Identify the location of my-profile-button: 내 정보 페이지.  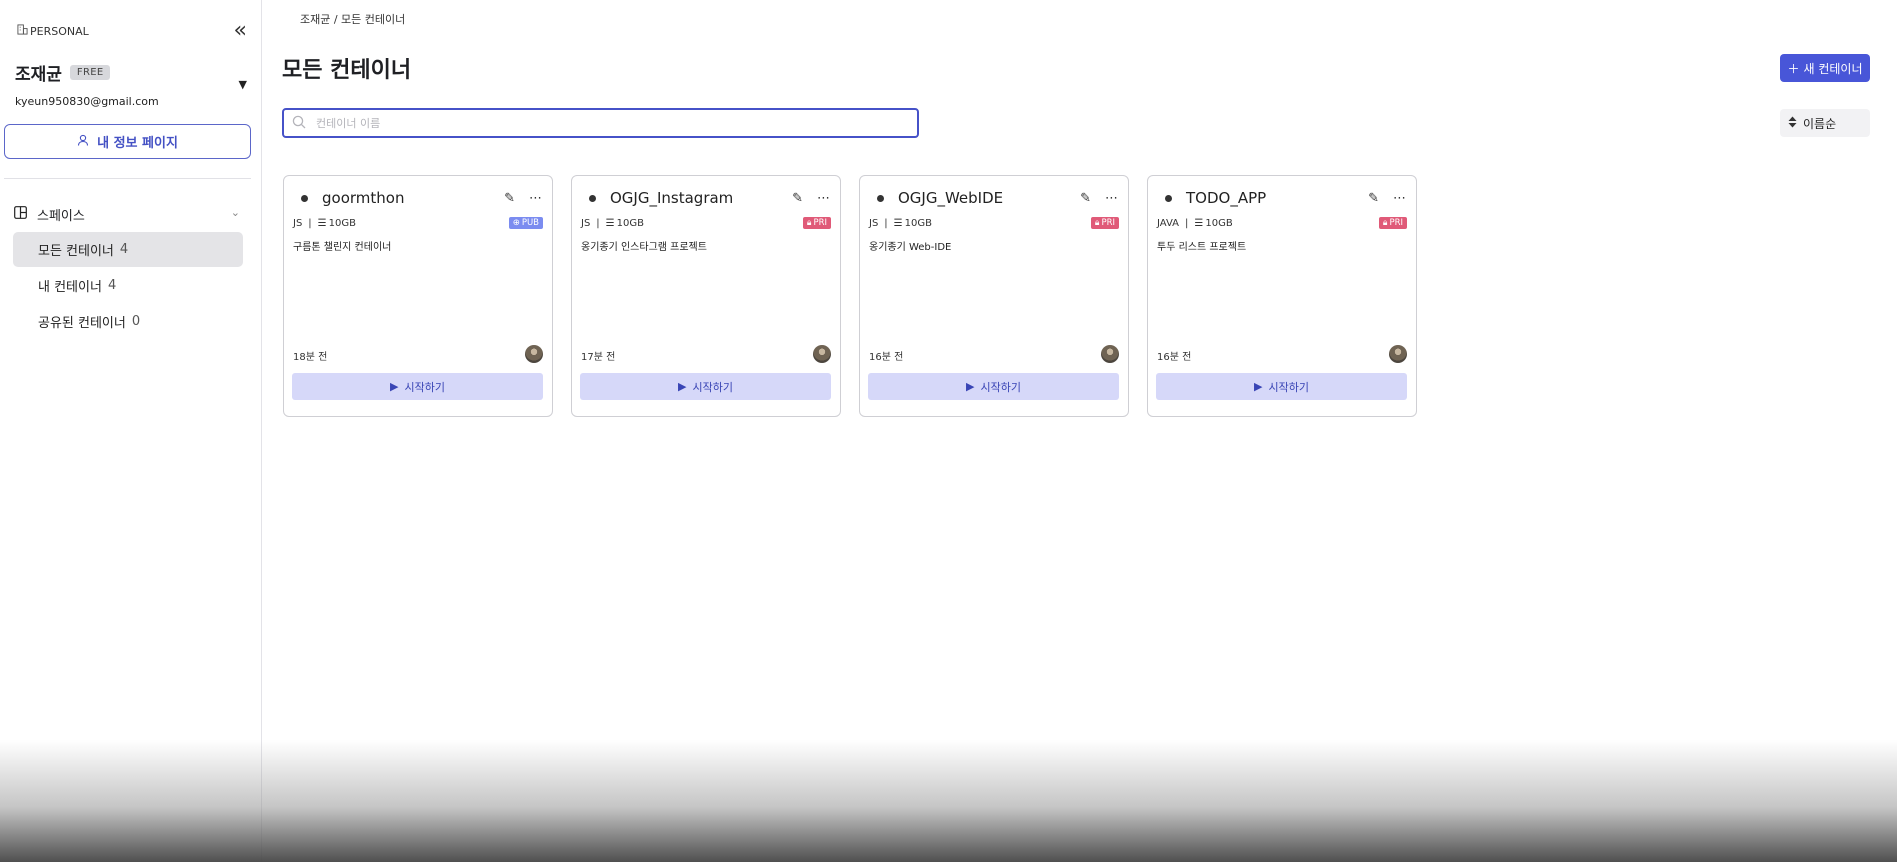
(127, 141).